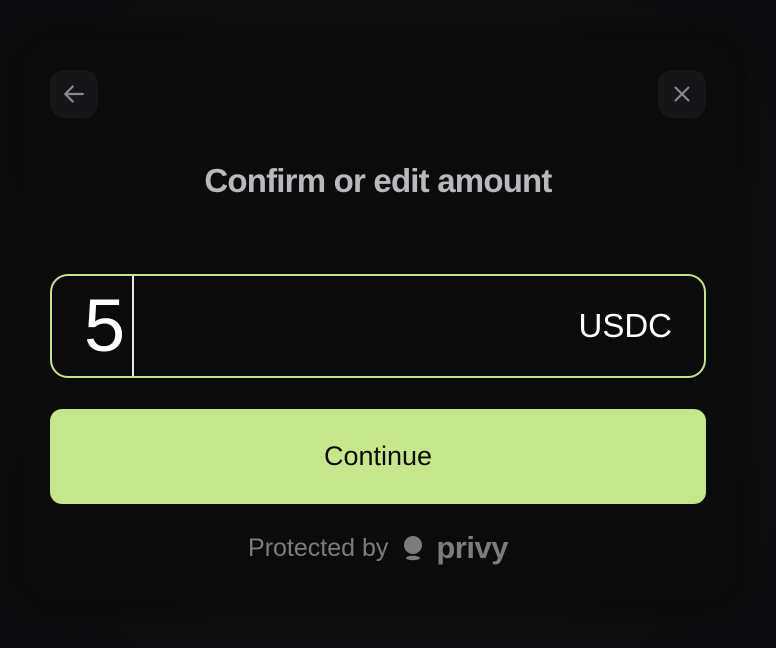  Describe the element at coordinates (318, 547) in the screenshot. I see `protected-by-text: Protected by` at that location.